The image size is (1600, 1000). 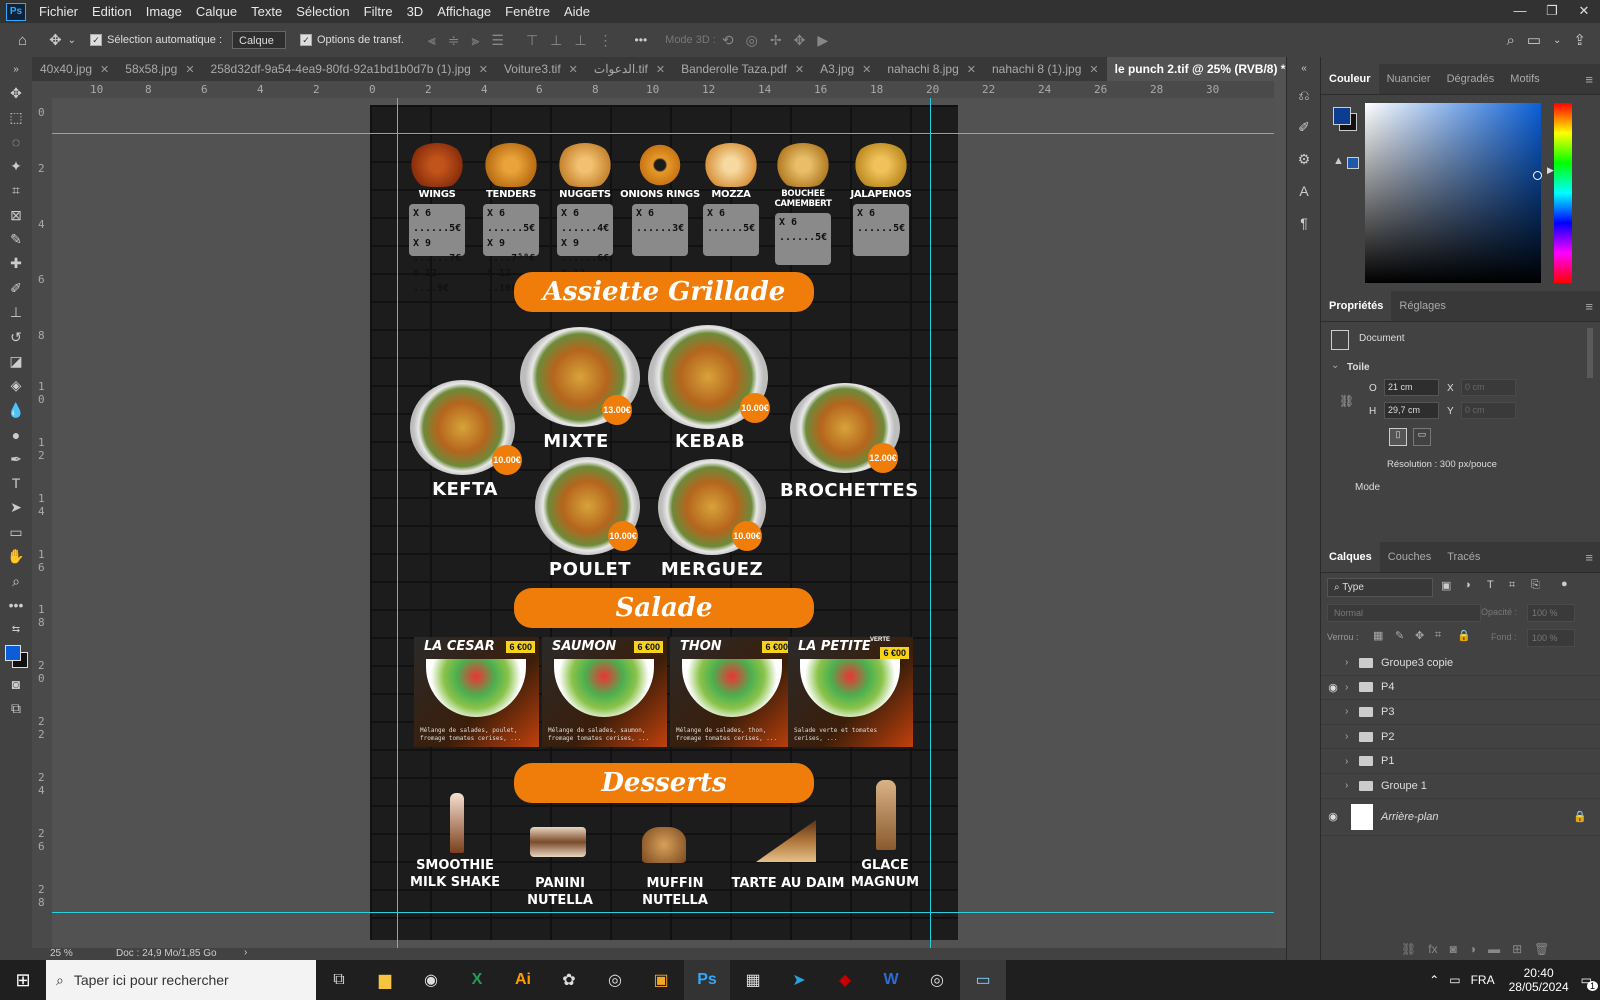 I want to click on tab-couches: Couches, so click(x=1409, y=557).